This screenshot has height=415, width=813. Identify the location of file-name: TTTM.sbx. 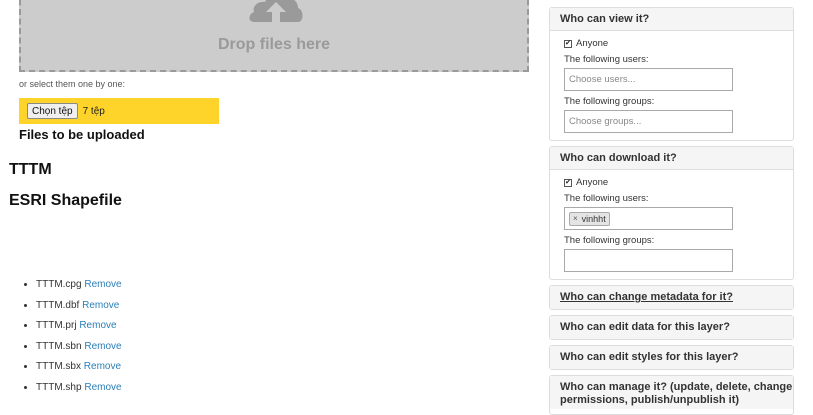
(58, 366).